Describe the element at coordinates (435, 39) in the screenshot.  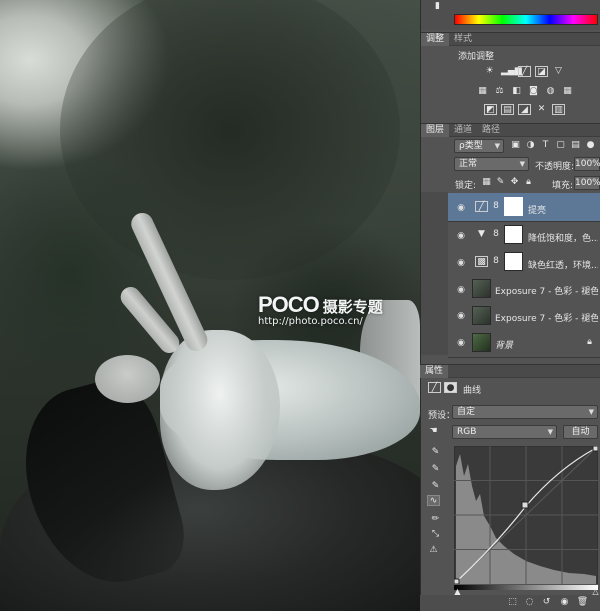
I see `tab-adjustments: 调整` at that location.